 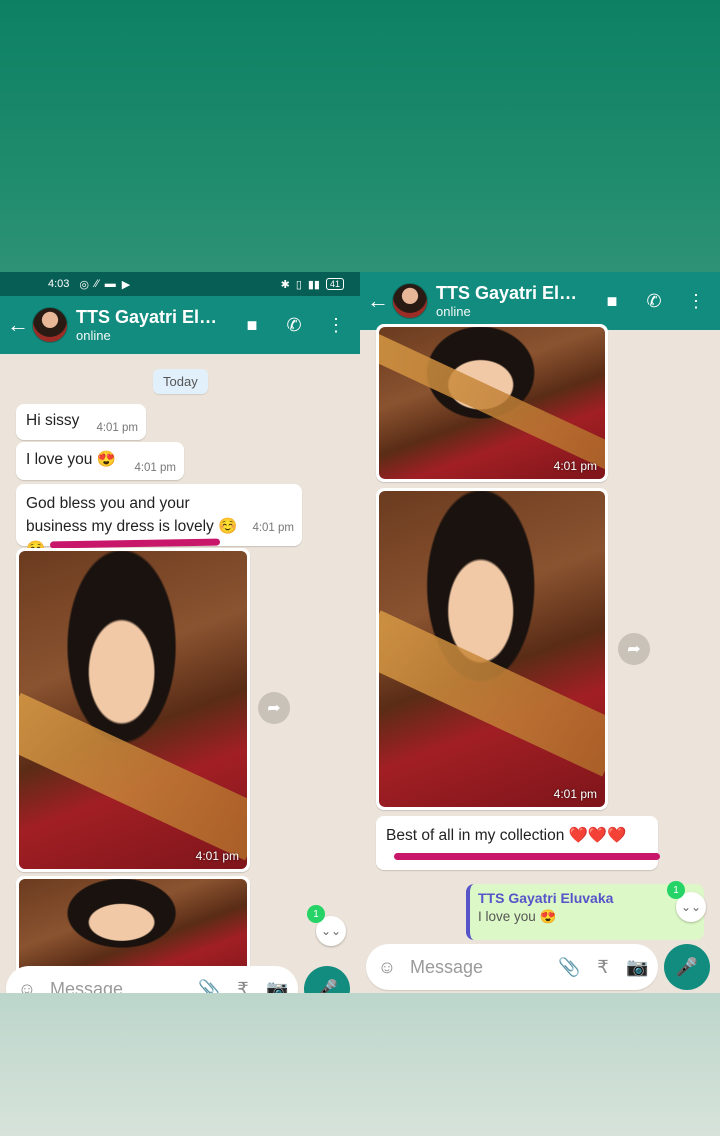 I want to click on reply-text: I love you 😍, so click(x=517, y=916).